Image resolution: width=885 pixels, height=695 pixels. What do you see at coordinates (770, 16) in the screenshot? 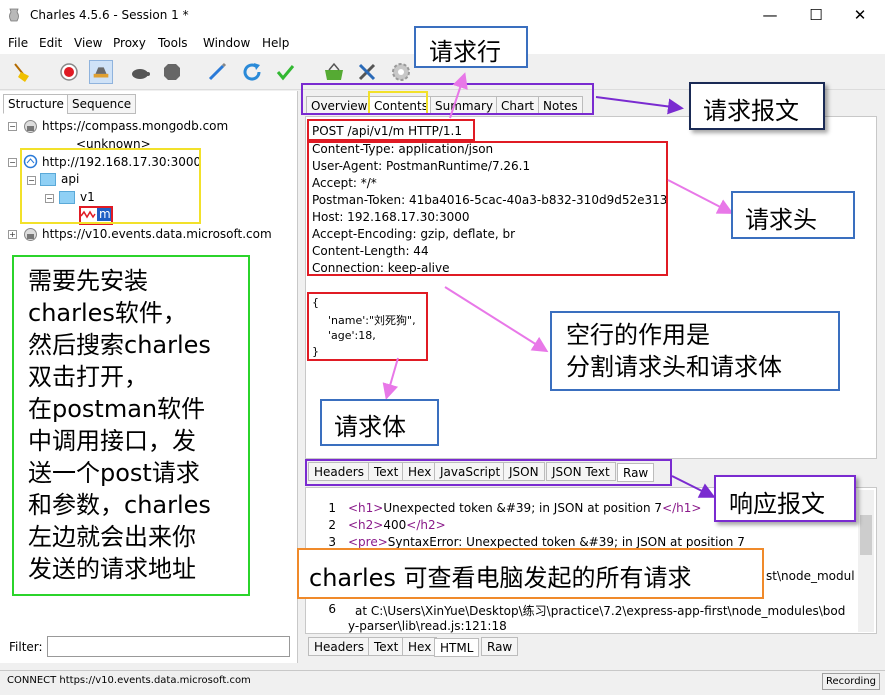
I see `minimize-button: —` at bounding box center [770, 16].